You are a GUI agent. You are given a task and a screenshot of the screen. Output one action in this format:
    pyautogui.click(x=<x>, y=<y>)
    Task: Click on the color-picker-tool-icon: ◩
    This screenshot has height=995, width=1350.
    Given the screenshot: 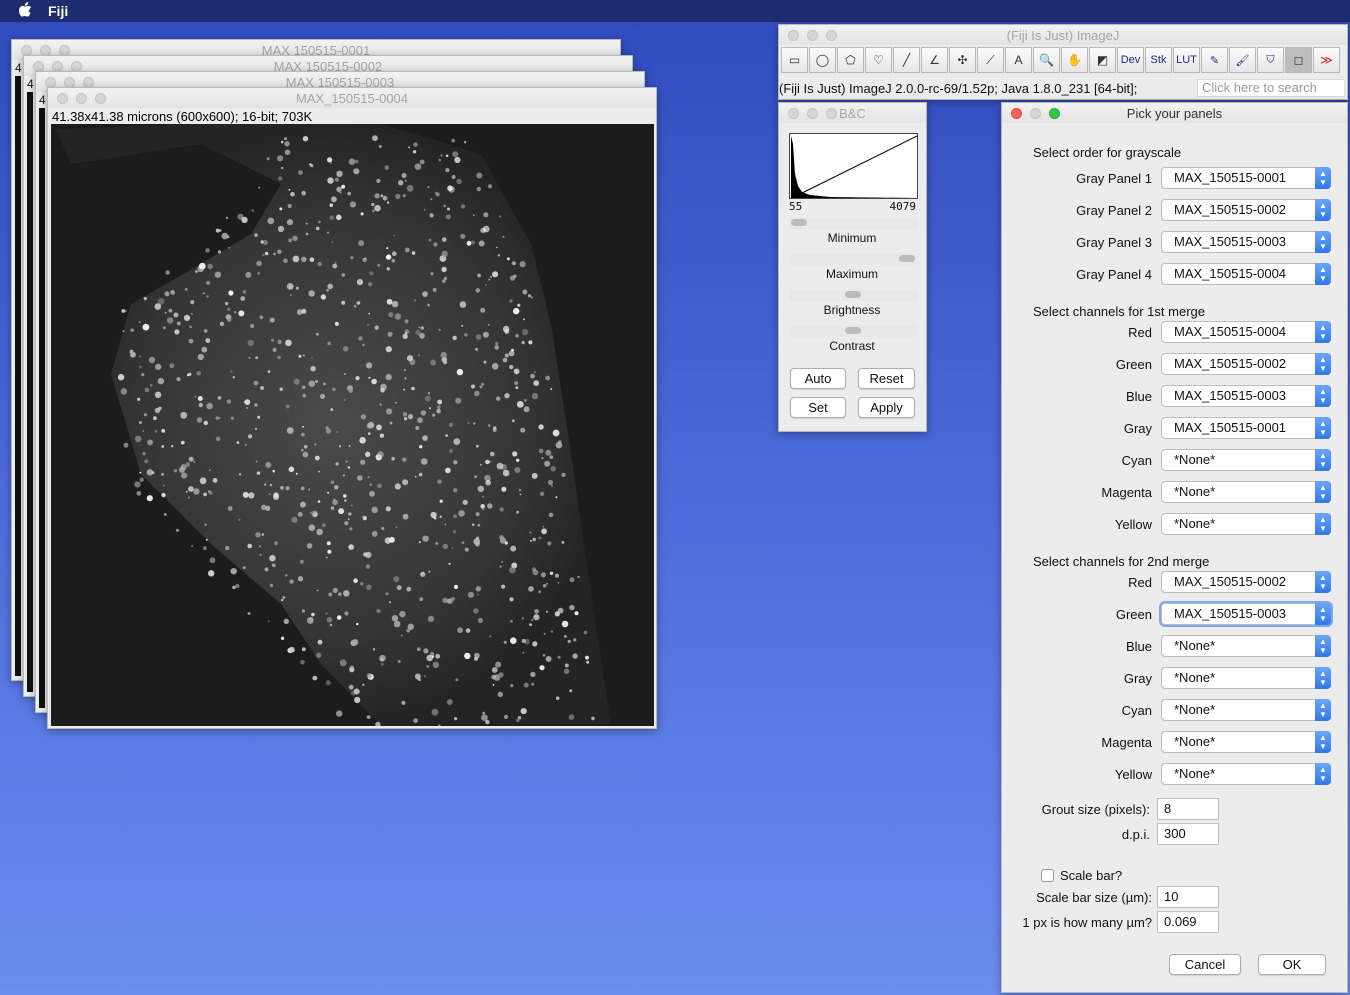 What is the action you would take?
    pyautogui.click(x=1102, y=60)
    